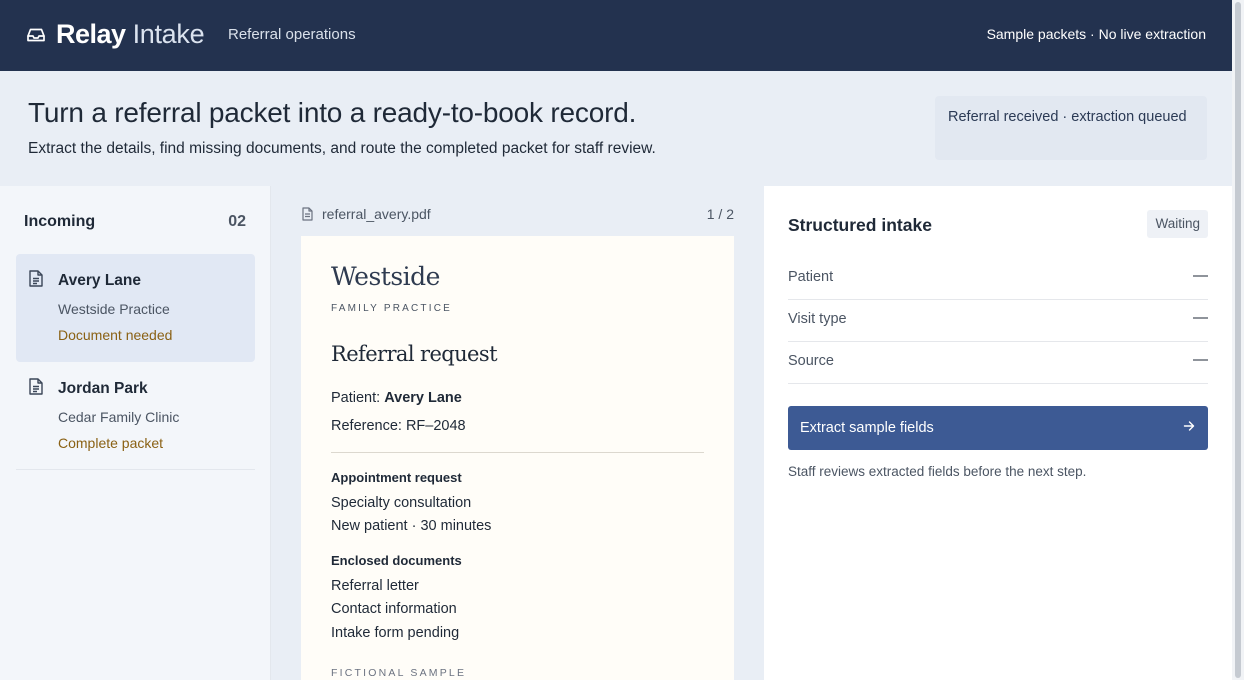  I want to click on brand-name: Relay, so click(91, 34).